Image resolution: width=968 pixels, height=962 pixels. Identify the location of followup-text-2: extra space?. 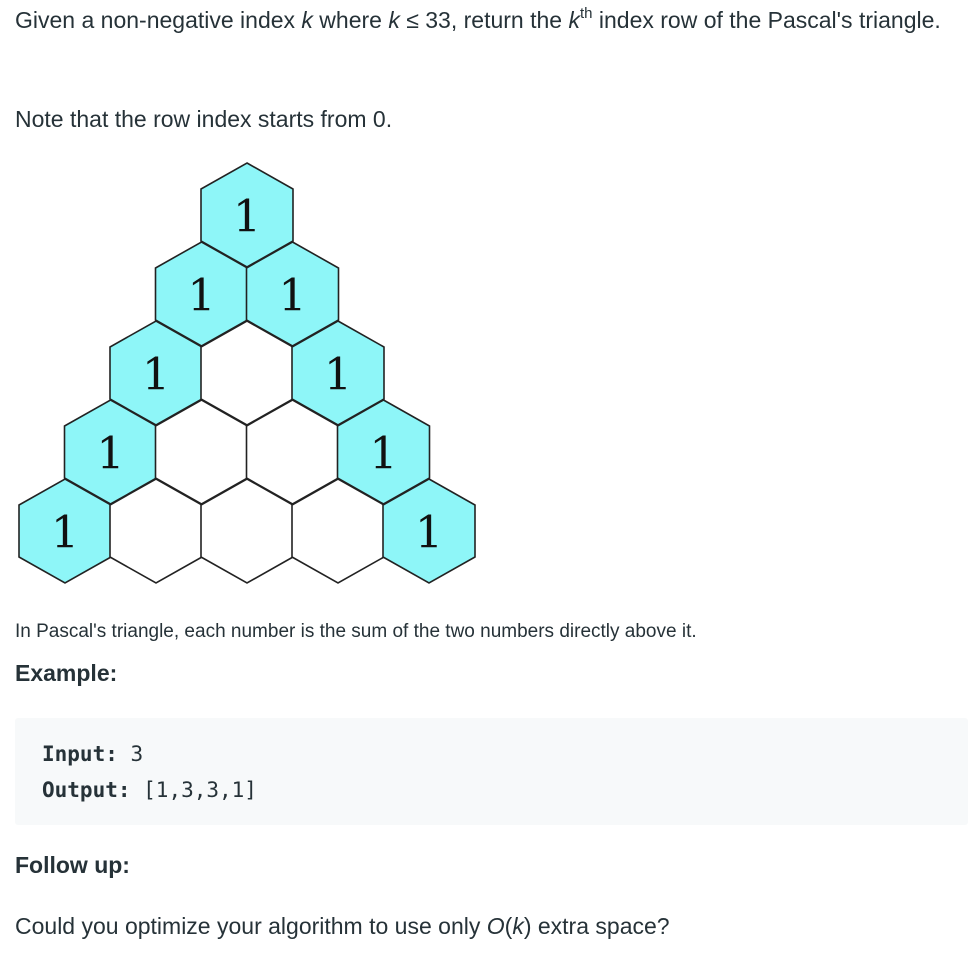
(600, 926).